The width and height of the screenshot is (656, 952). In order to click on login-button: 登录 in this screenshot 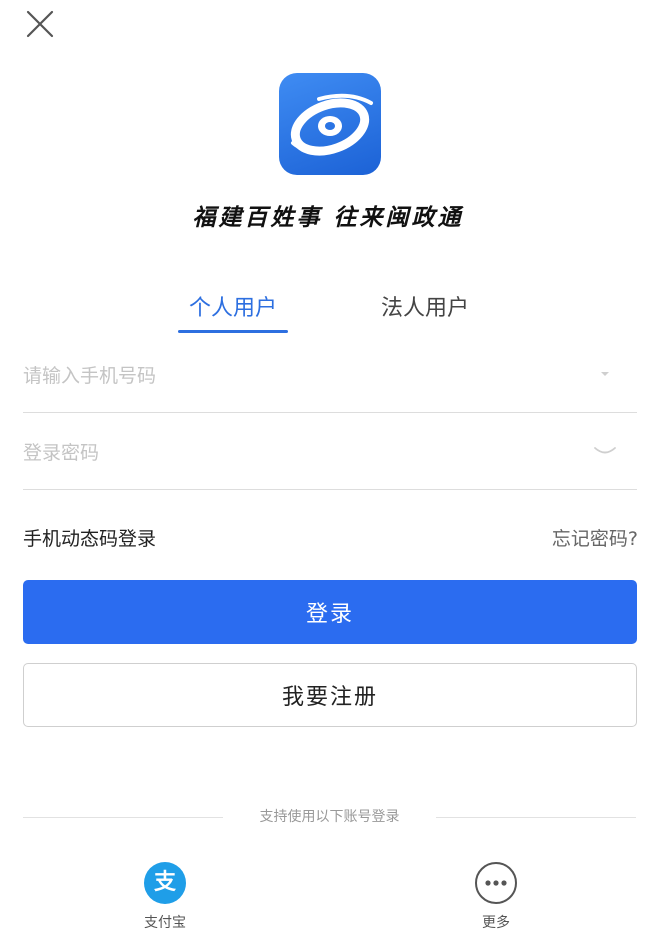, I will do `click(330, 612)`.